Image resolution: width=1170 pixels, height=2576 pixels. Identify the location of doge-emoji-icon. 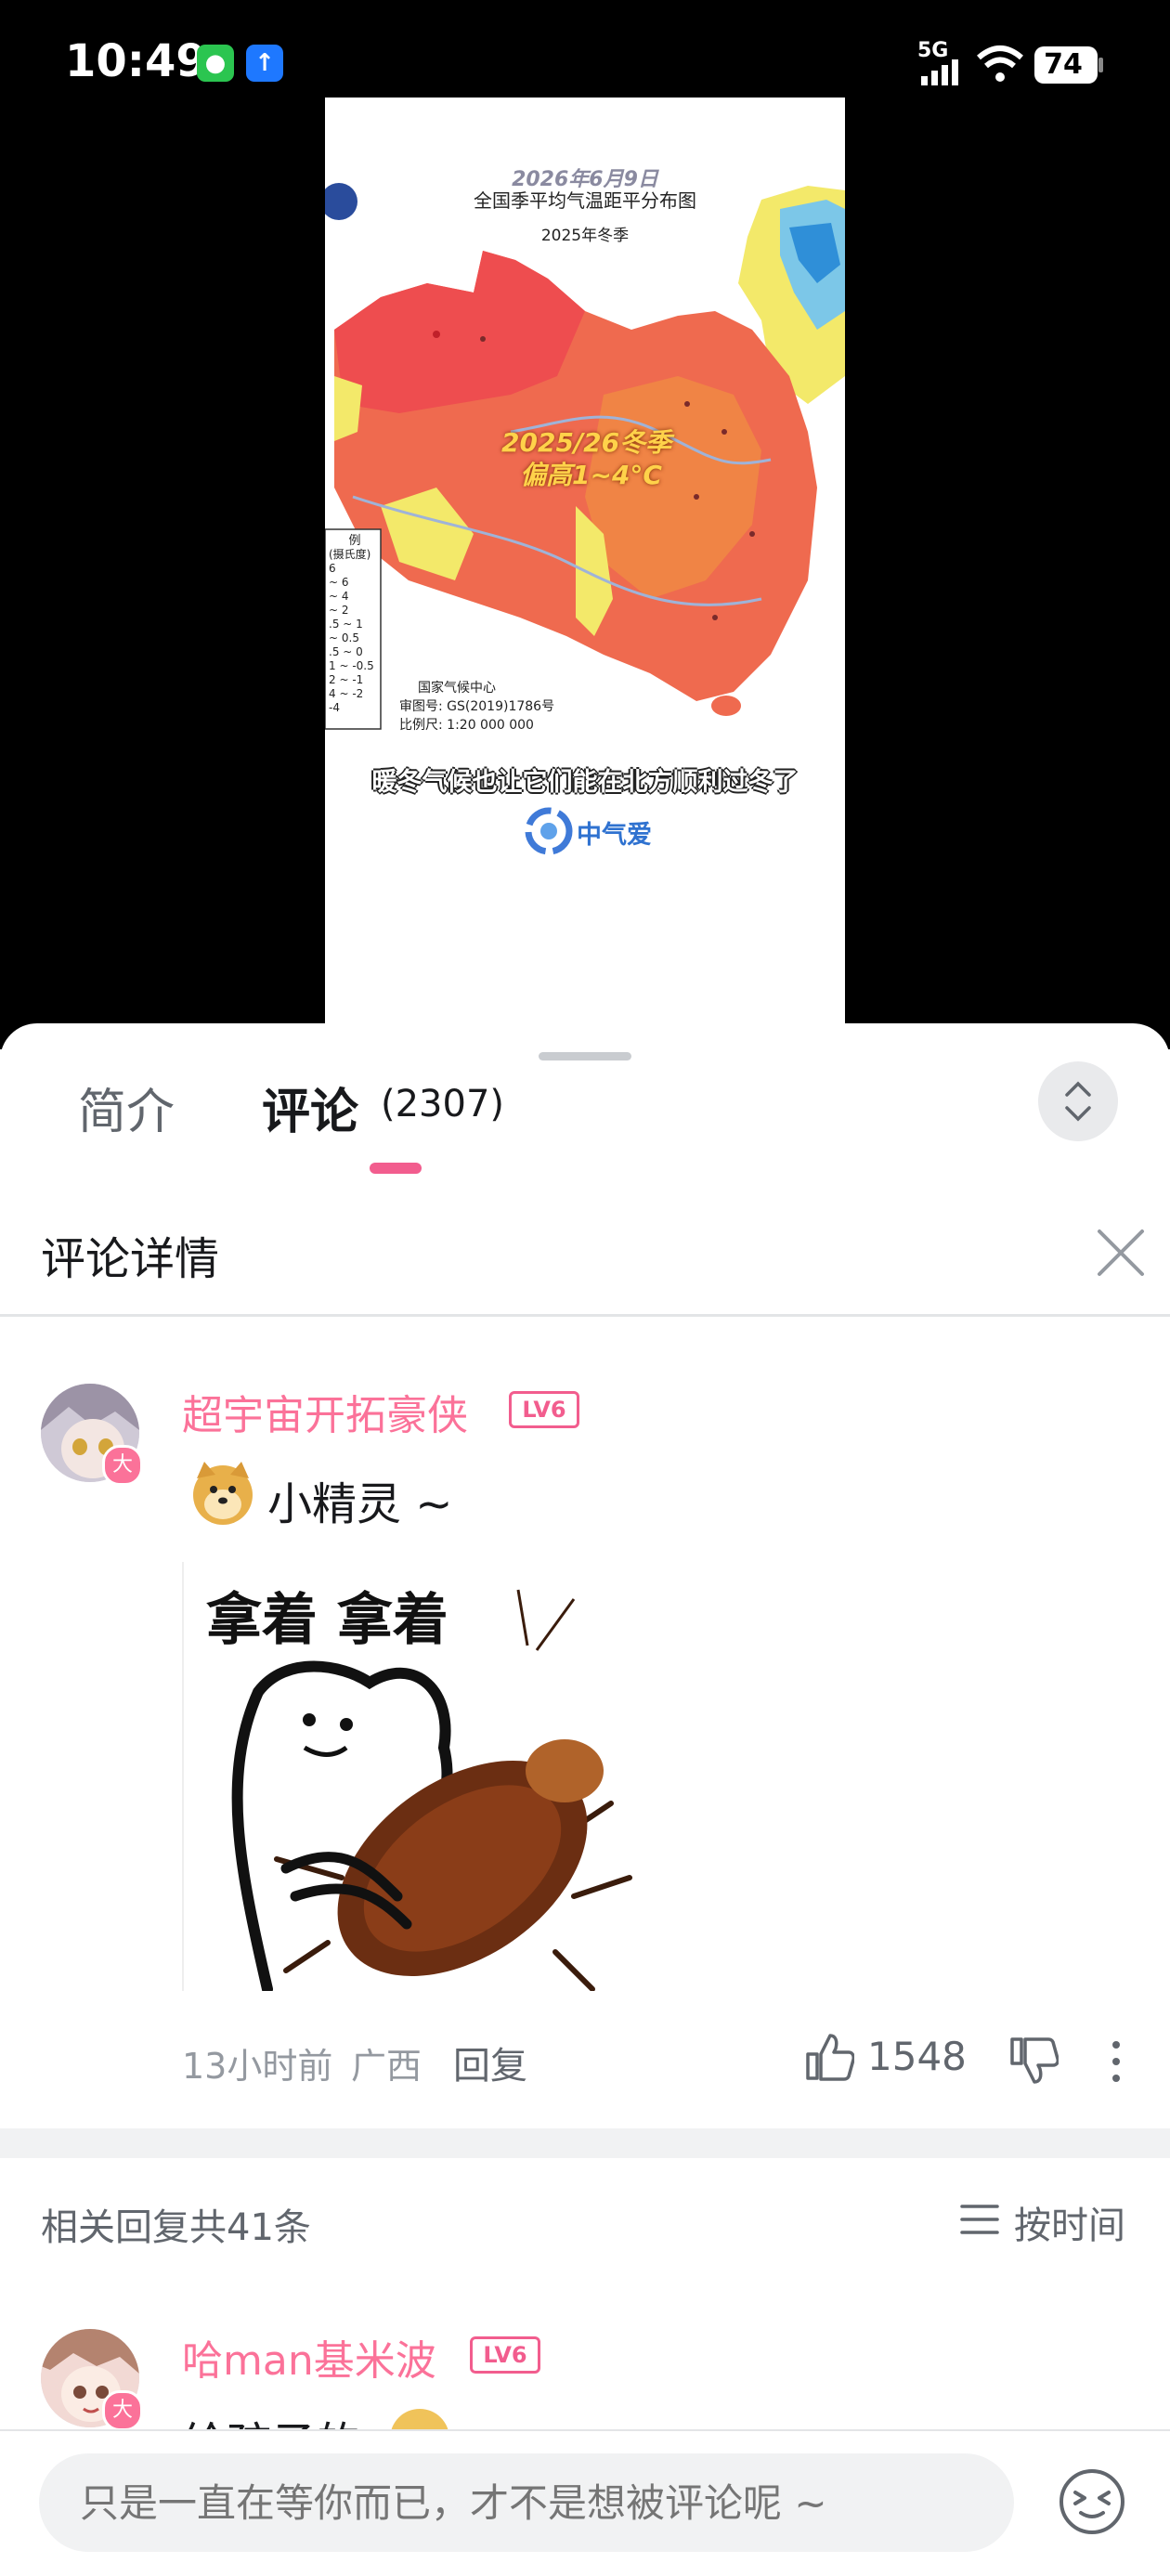
(223, 1493).